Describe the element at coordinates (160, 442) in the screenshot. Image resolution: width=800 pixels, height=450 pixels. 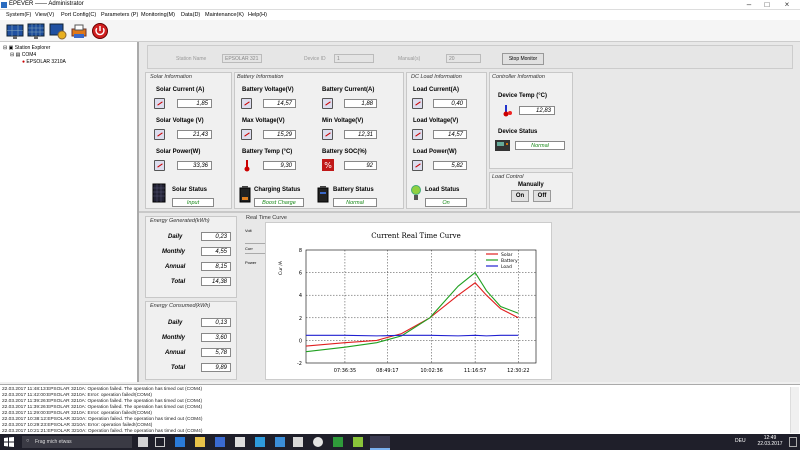
I see `task-view-icon` at that location.